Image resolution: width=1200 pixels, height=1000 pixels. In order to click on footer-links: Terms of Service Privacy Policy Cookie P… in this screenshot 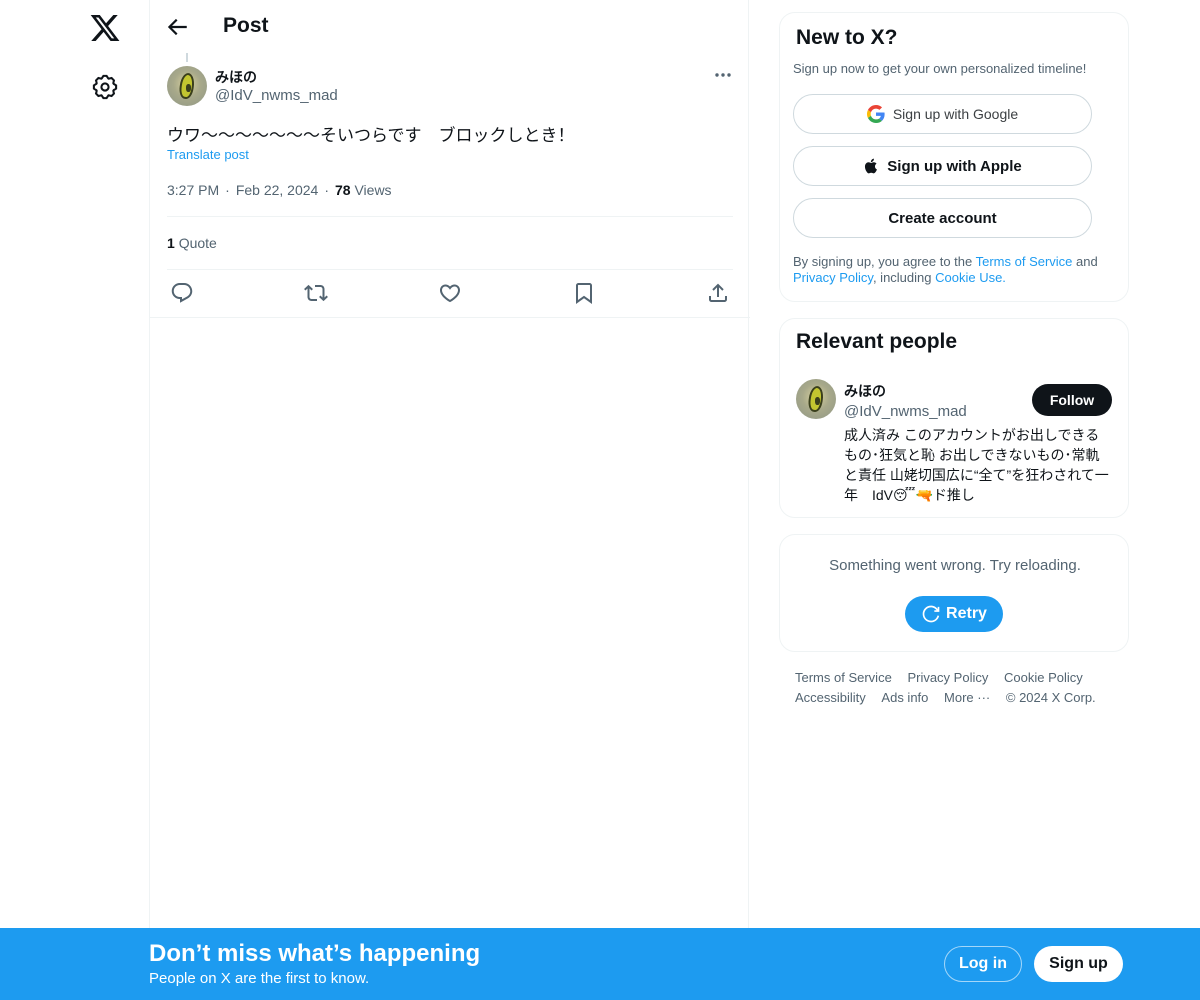, I will do `click(955, 688)`.